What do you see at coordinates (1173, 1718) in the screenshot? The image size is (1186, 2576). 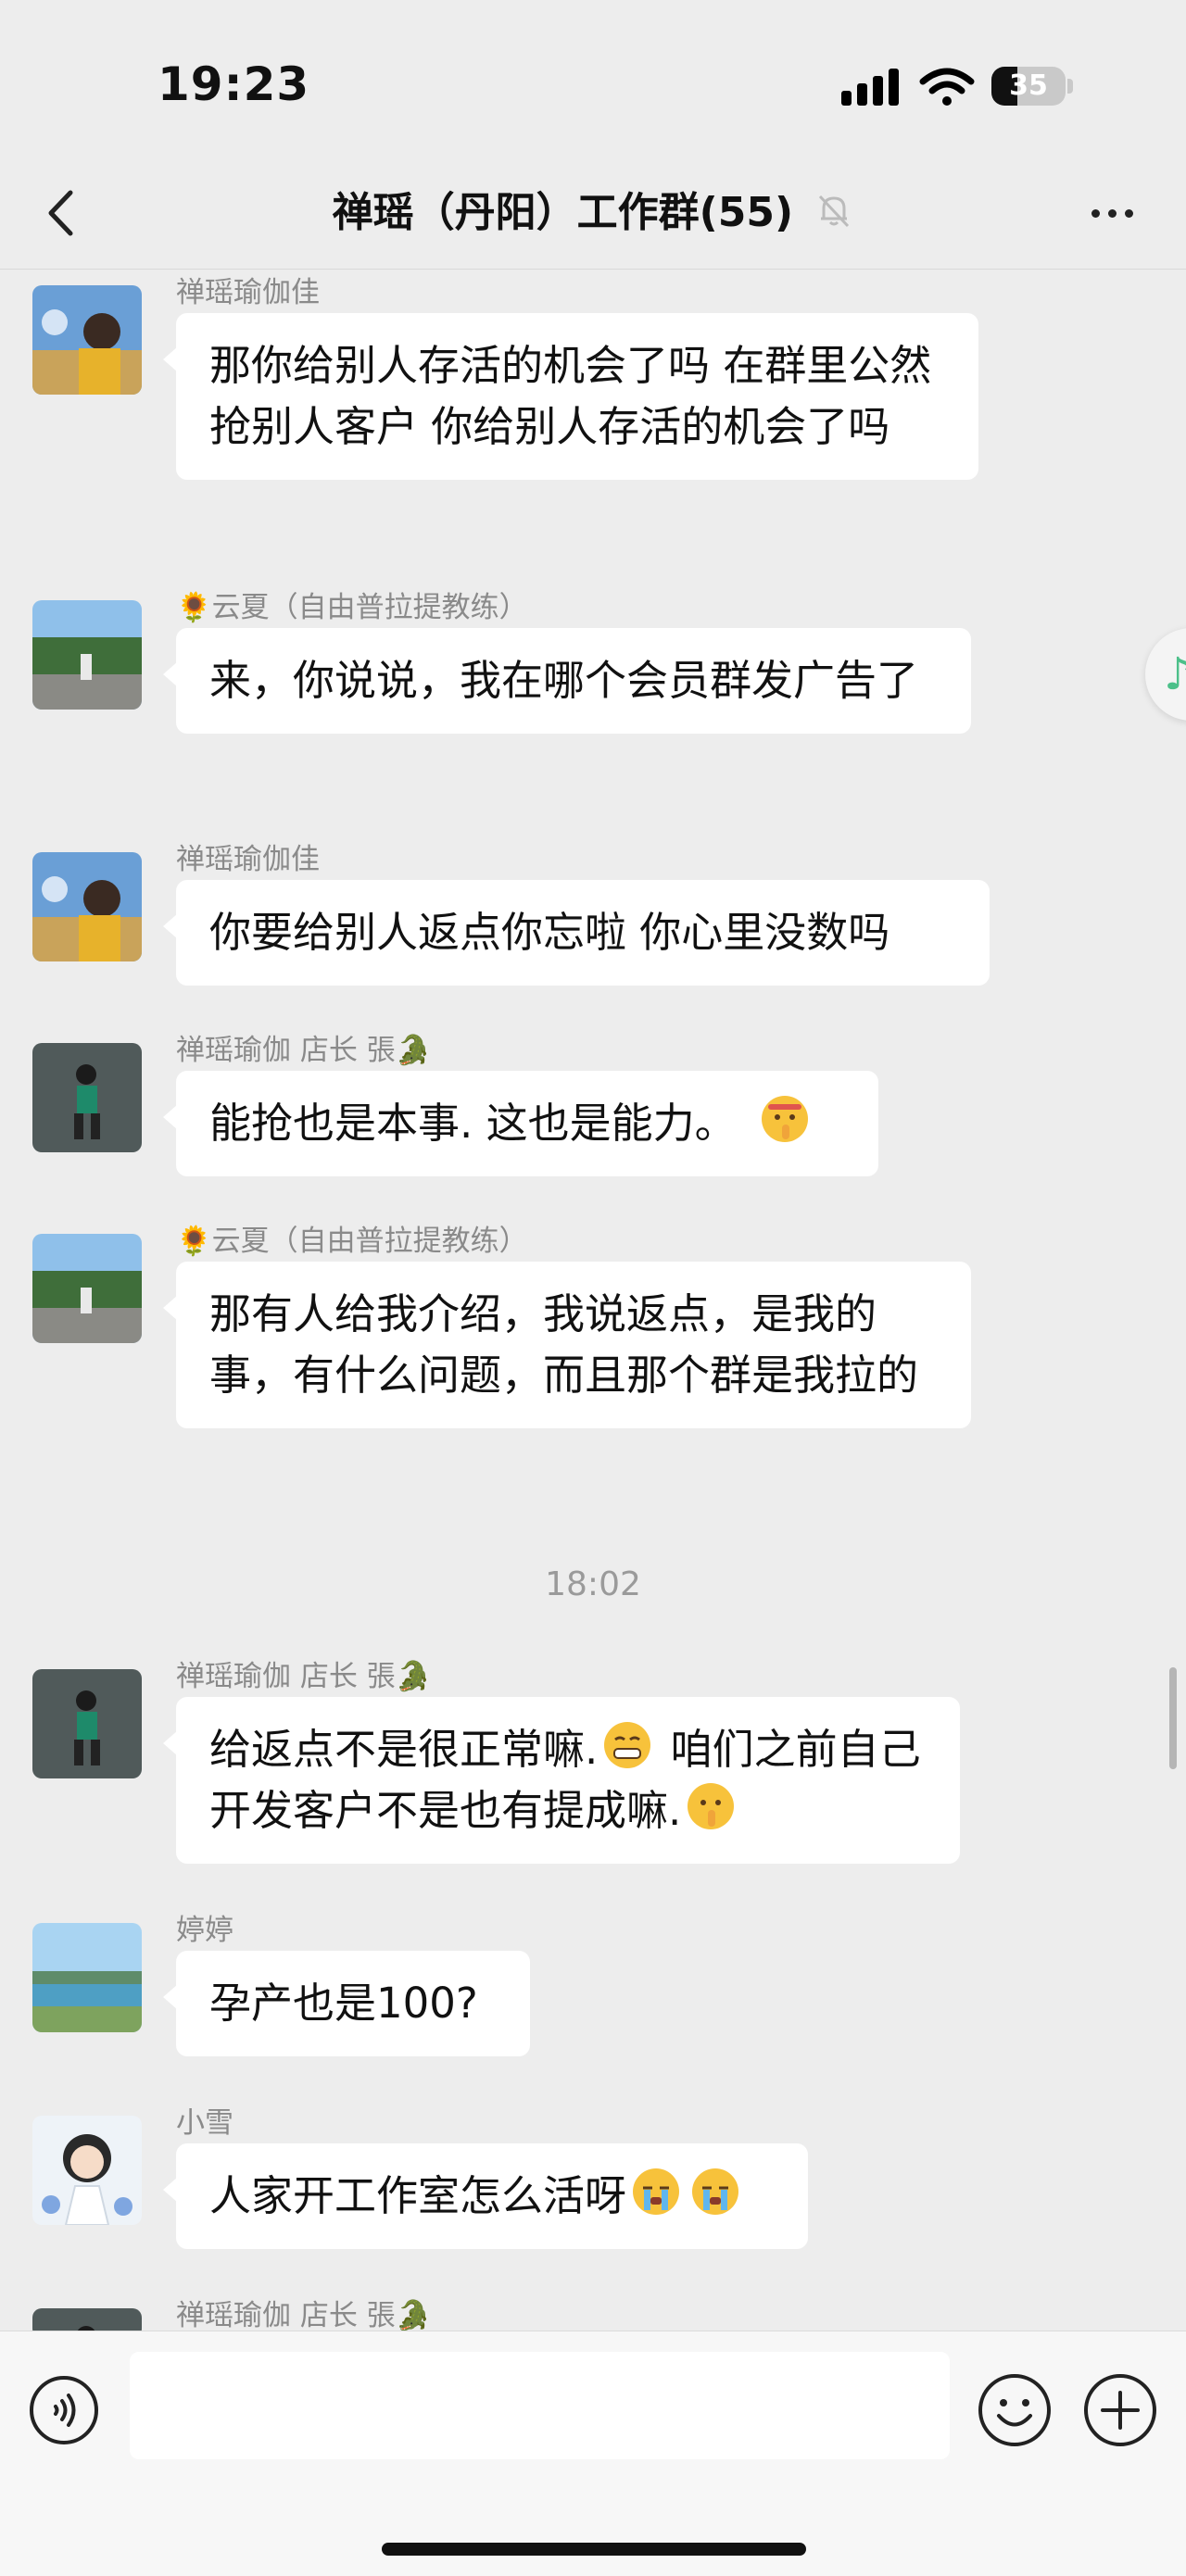 I see `scrollbar-thumb` at bounding box center [1173, 1718].